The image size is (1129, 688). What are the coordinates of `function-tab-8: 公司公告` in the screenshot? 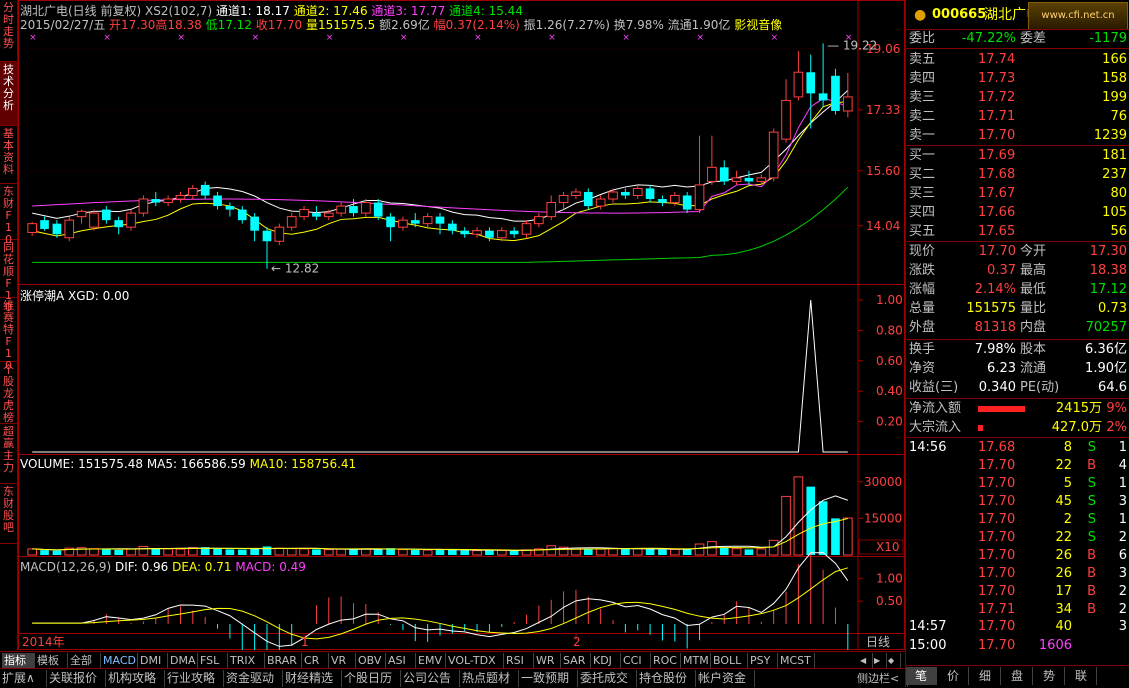 It's located at (430, 678).